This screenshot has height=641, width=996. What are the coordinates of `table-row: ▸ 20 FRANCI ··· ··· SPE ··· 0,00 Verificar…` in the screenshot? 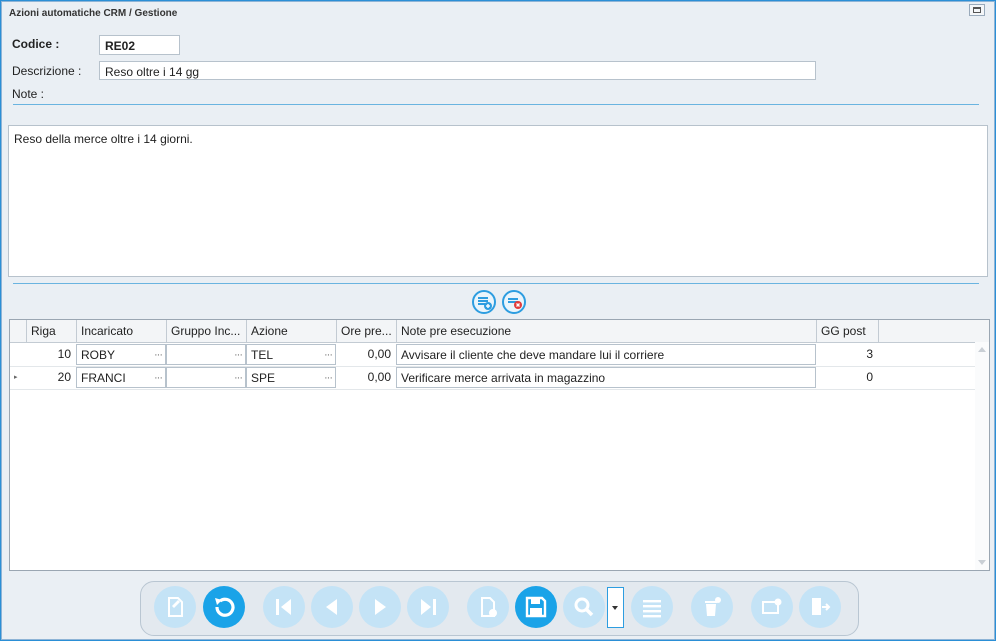 It's located at (499, 378).